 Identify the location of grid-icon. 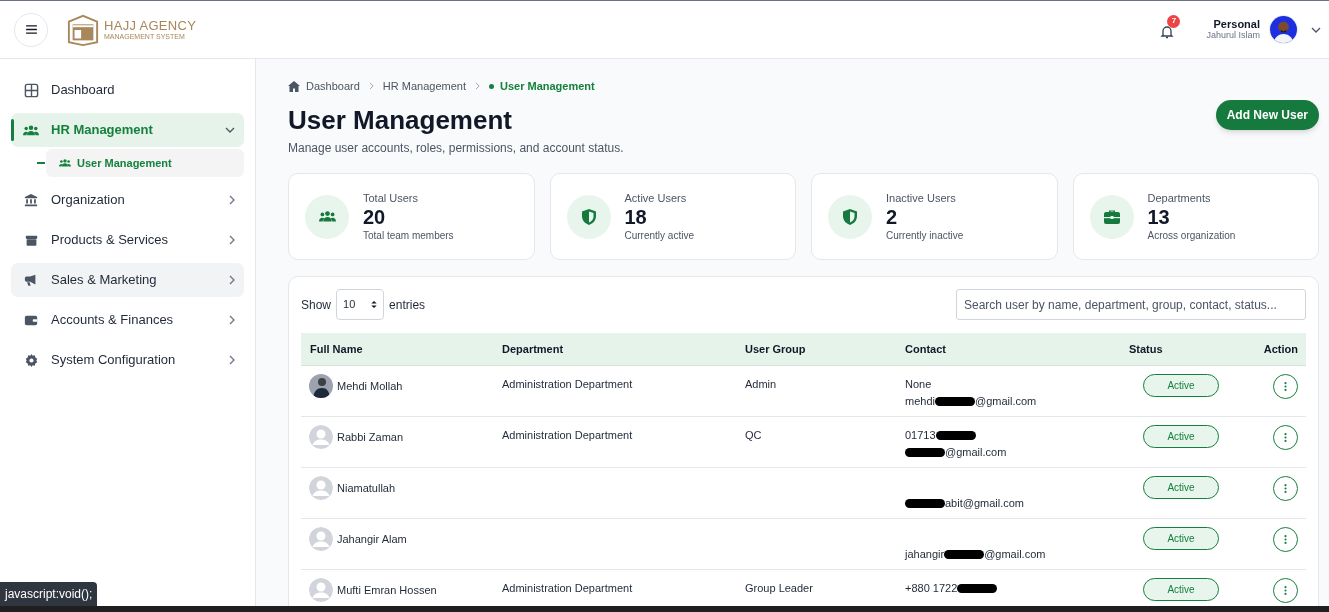
(31, 90).